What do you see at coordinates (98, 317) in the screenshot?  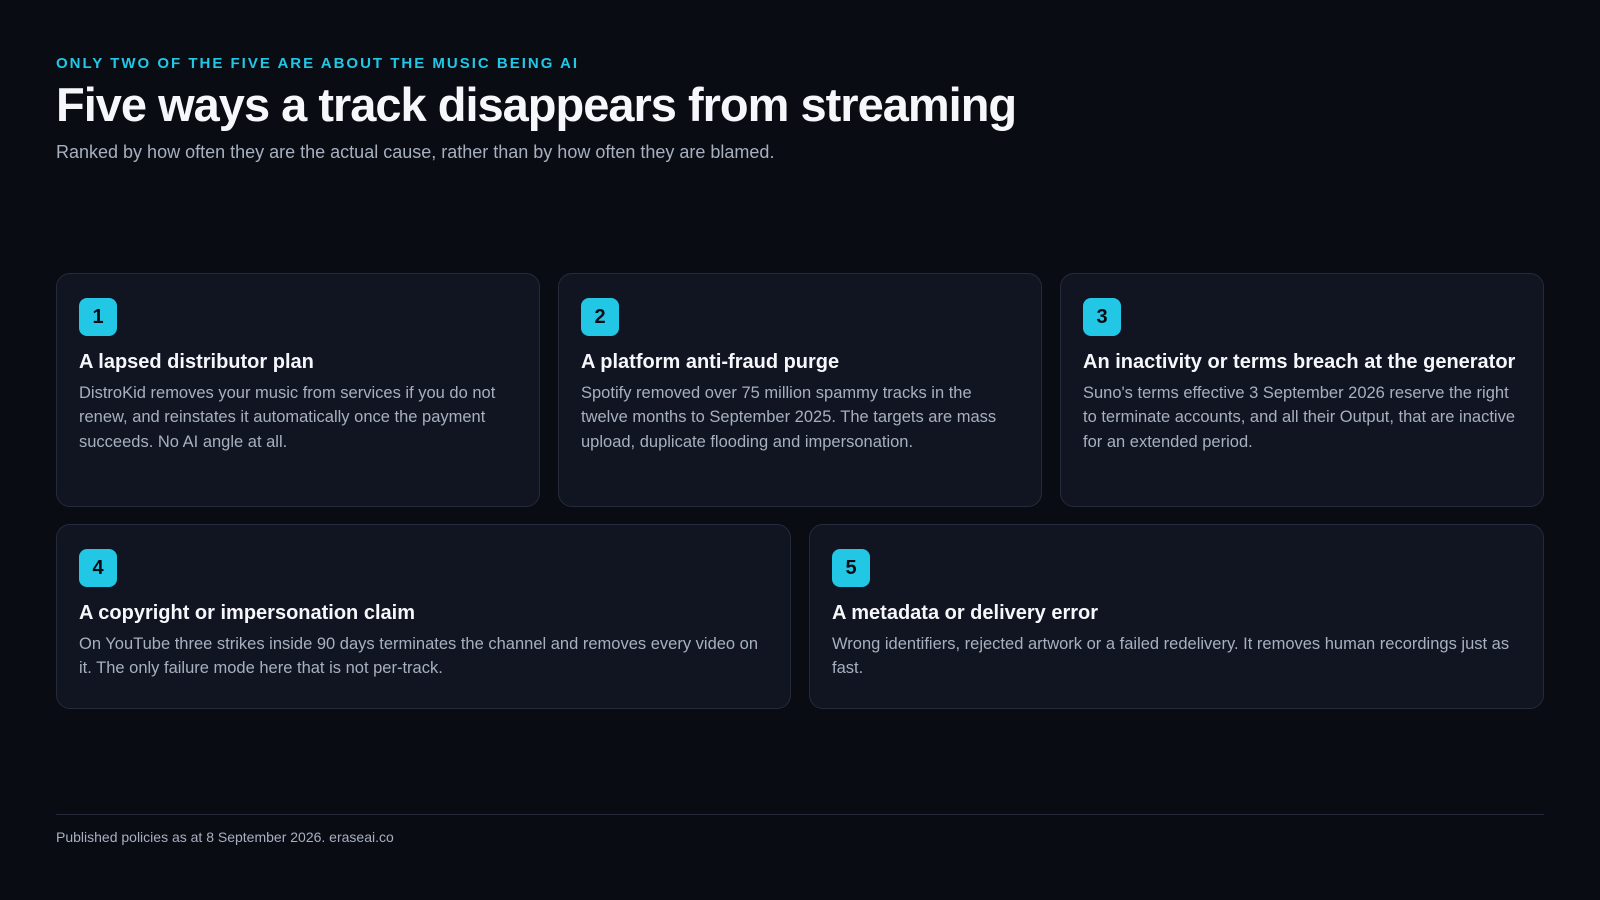 I see `rank-badge: 1` at bounding box center [98, 317].